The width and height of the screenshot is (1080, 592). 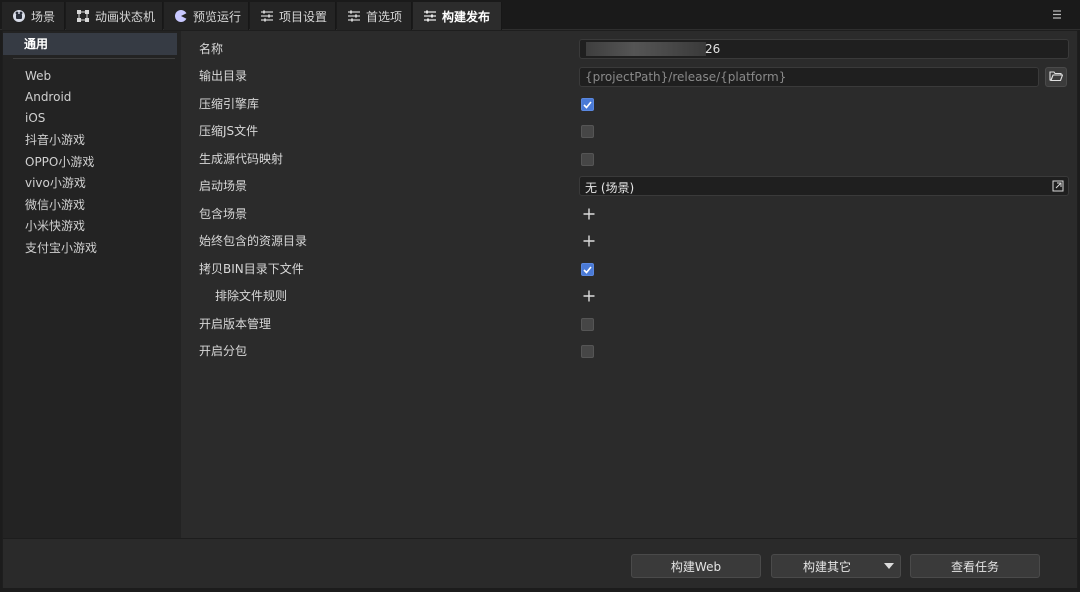 What do you see at coordinates (229, 104) in the screenshot?
I see `compress-engine-label: 压缩引擎库` at bounding box center [229, 104].